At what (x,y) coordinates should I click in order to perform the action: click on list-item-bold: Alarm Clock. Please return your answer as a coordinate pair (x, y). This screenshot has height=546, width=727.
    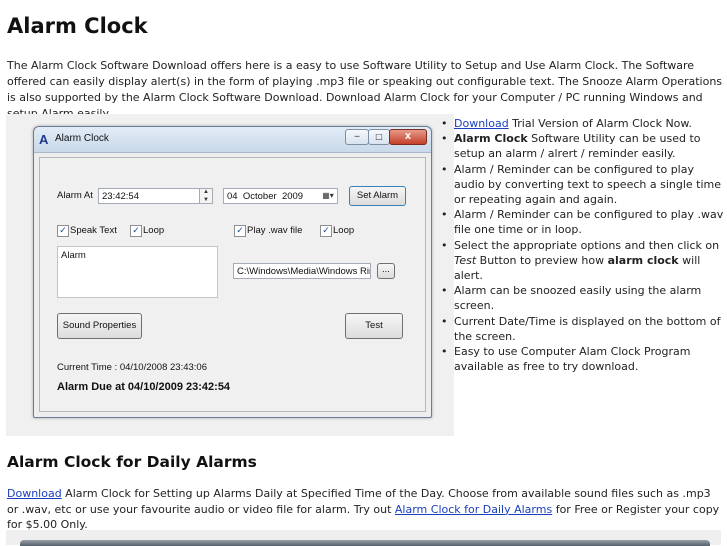
    Looking at the image, I should click on (491, 139).